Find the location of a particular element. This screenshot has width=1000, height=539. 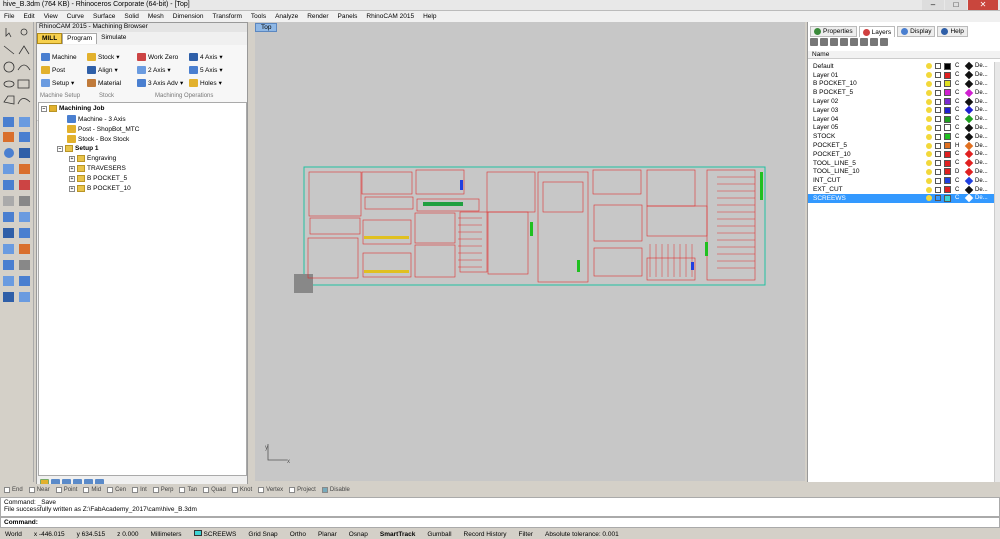

menu-render: Render is located at coordinates (317, 16).